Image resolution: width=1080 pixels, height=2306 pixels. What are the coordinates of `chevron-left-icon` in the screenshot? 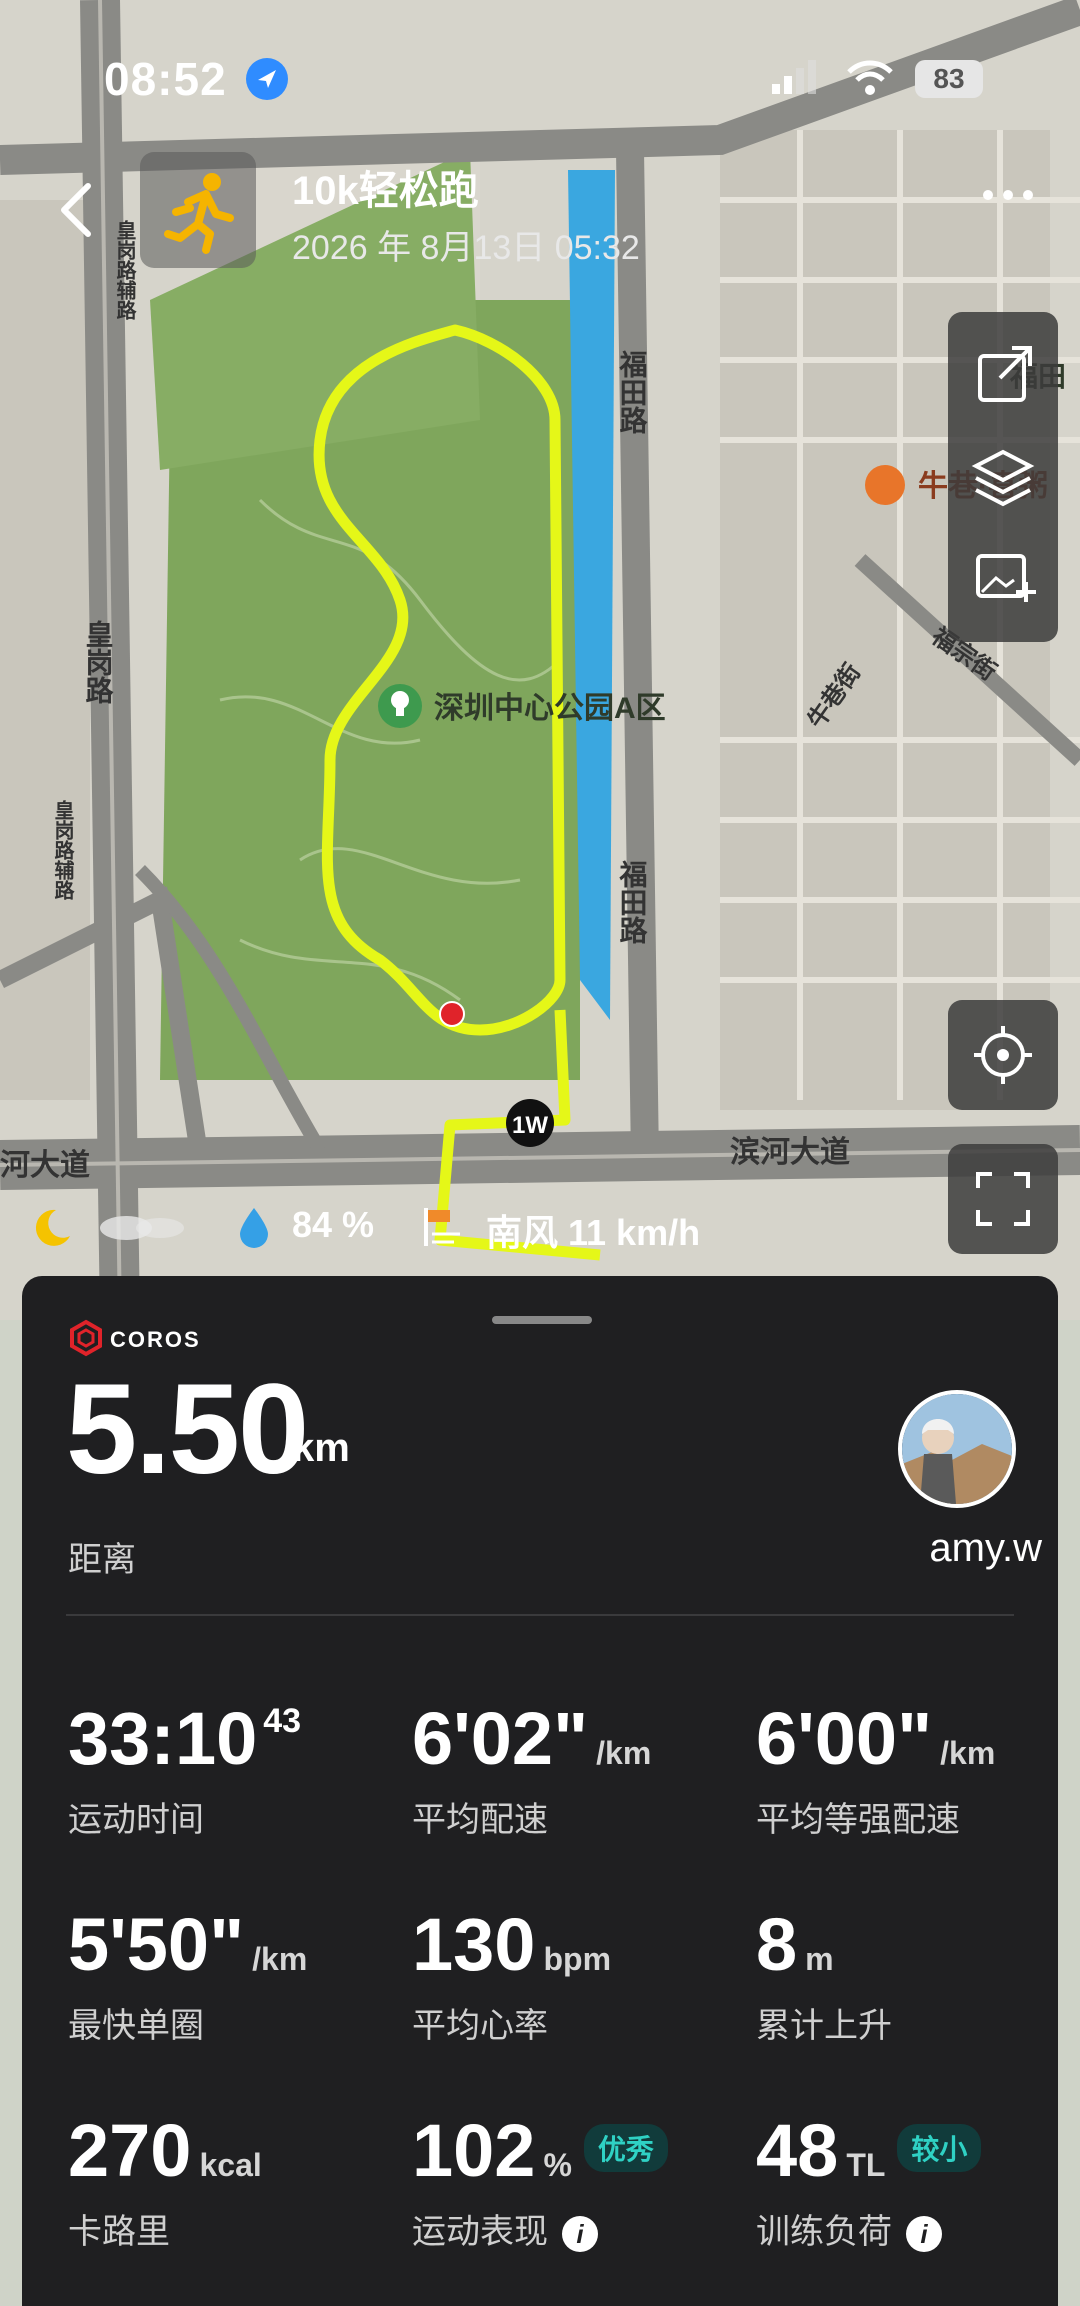 It's located at (76, 210).